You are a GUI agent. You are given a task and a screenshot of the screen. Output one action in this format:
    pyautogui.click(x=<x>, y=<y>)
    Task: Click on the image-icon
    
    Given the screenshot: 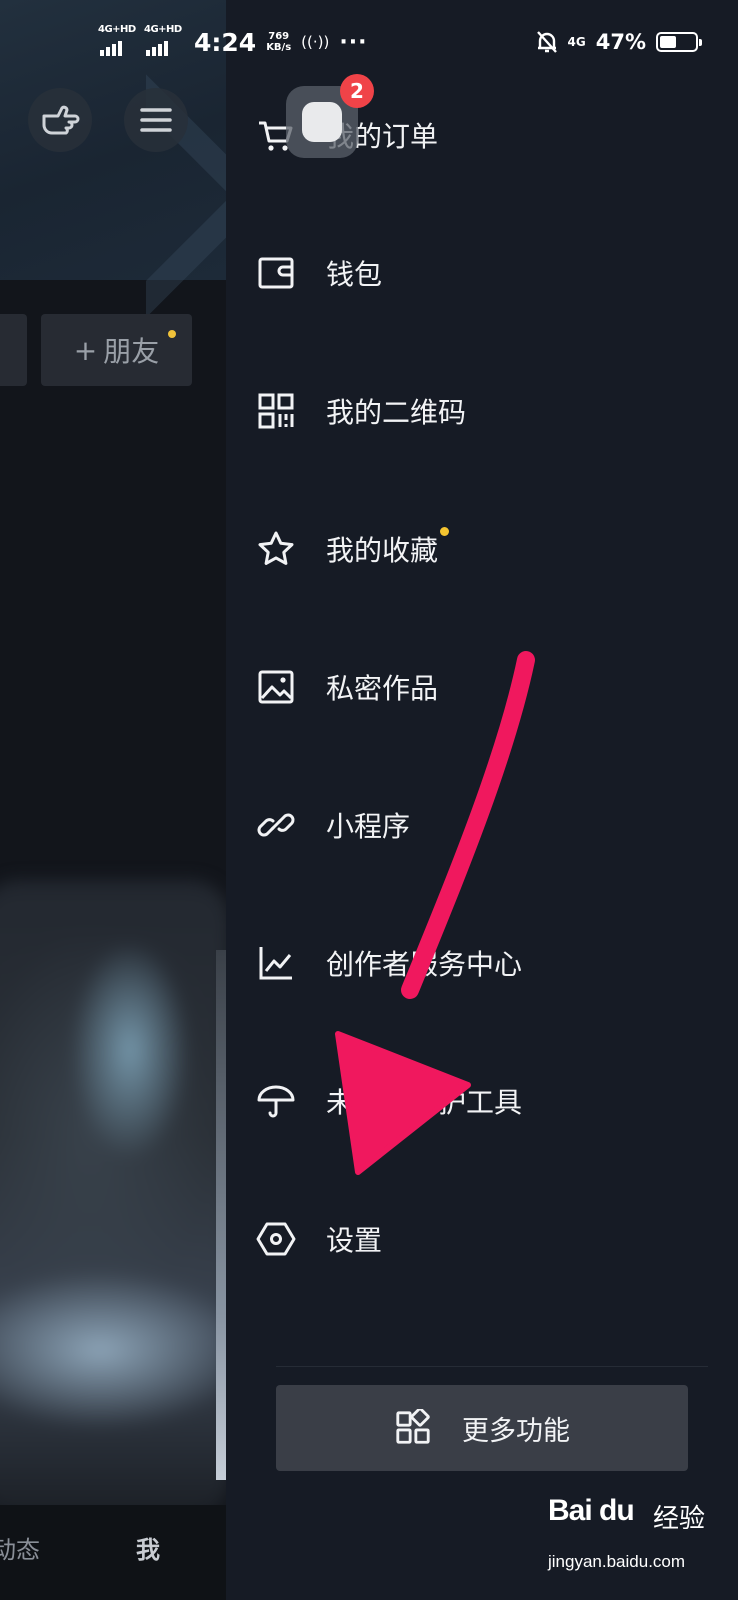 What is the action you would take?
    pyautogui.click(x=276, y=687)
    